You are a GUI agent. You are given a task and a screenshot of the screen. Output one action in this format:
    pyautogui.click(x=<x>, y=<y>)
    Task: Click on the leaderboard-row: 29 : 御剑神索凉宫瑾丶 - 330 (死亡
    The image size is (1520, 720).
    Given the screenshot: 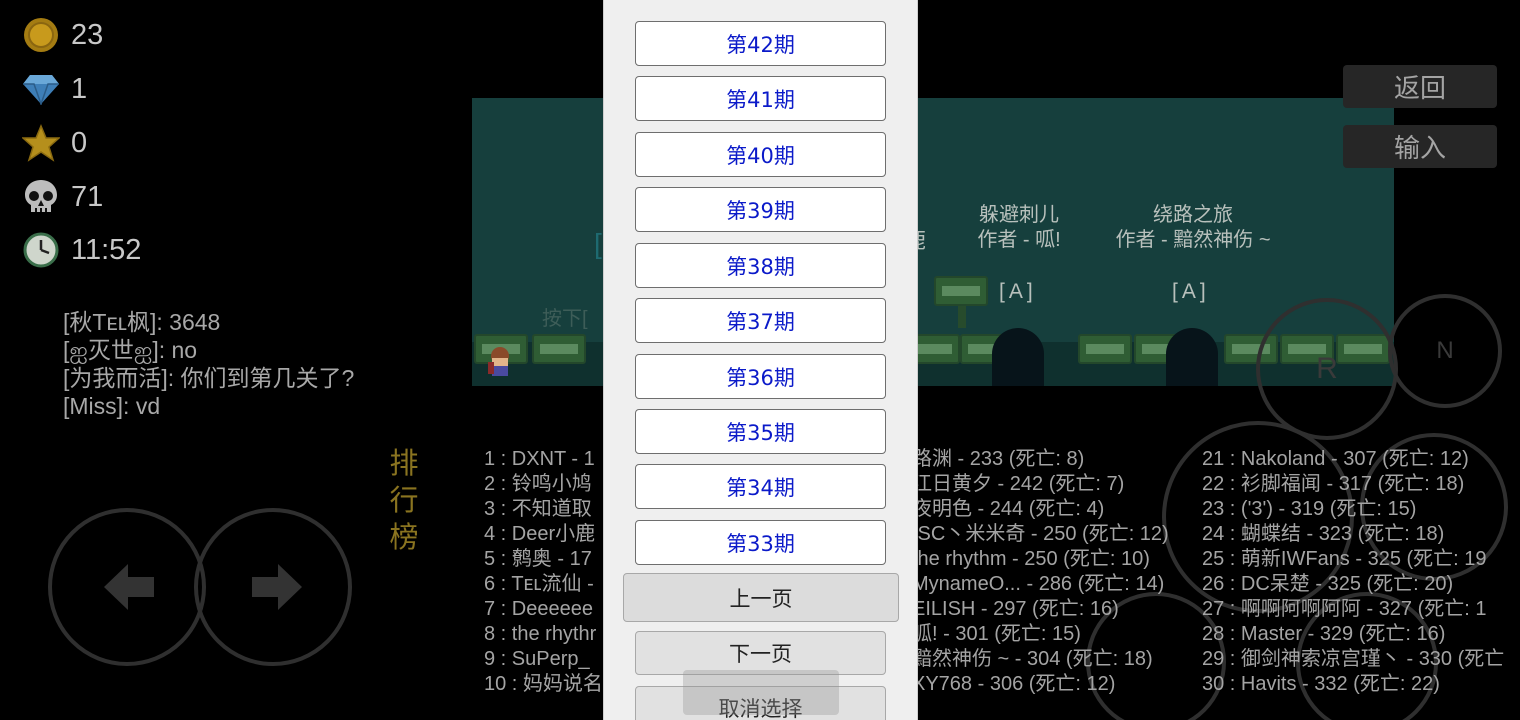 What is the action you would take?
    pyautogui.click(x=1353, y=659)
    